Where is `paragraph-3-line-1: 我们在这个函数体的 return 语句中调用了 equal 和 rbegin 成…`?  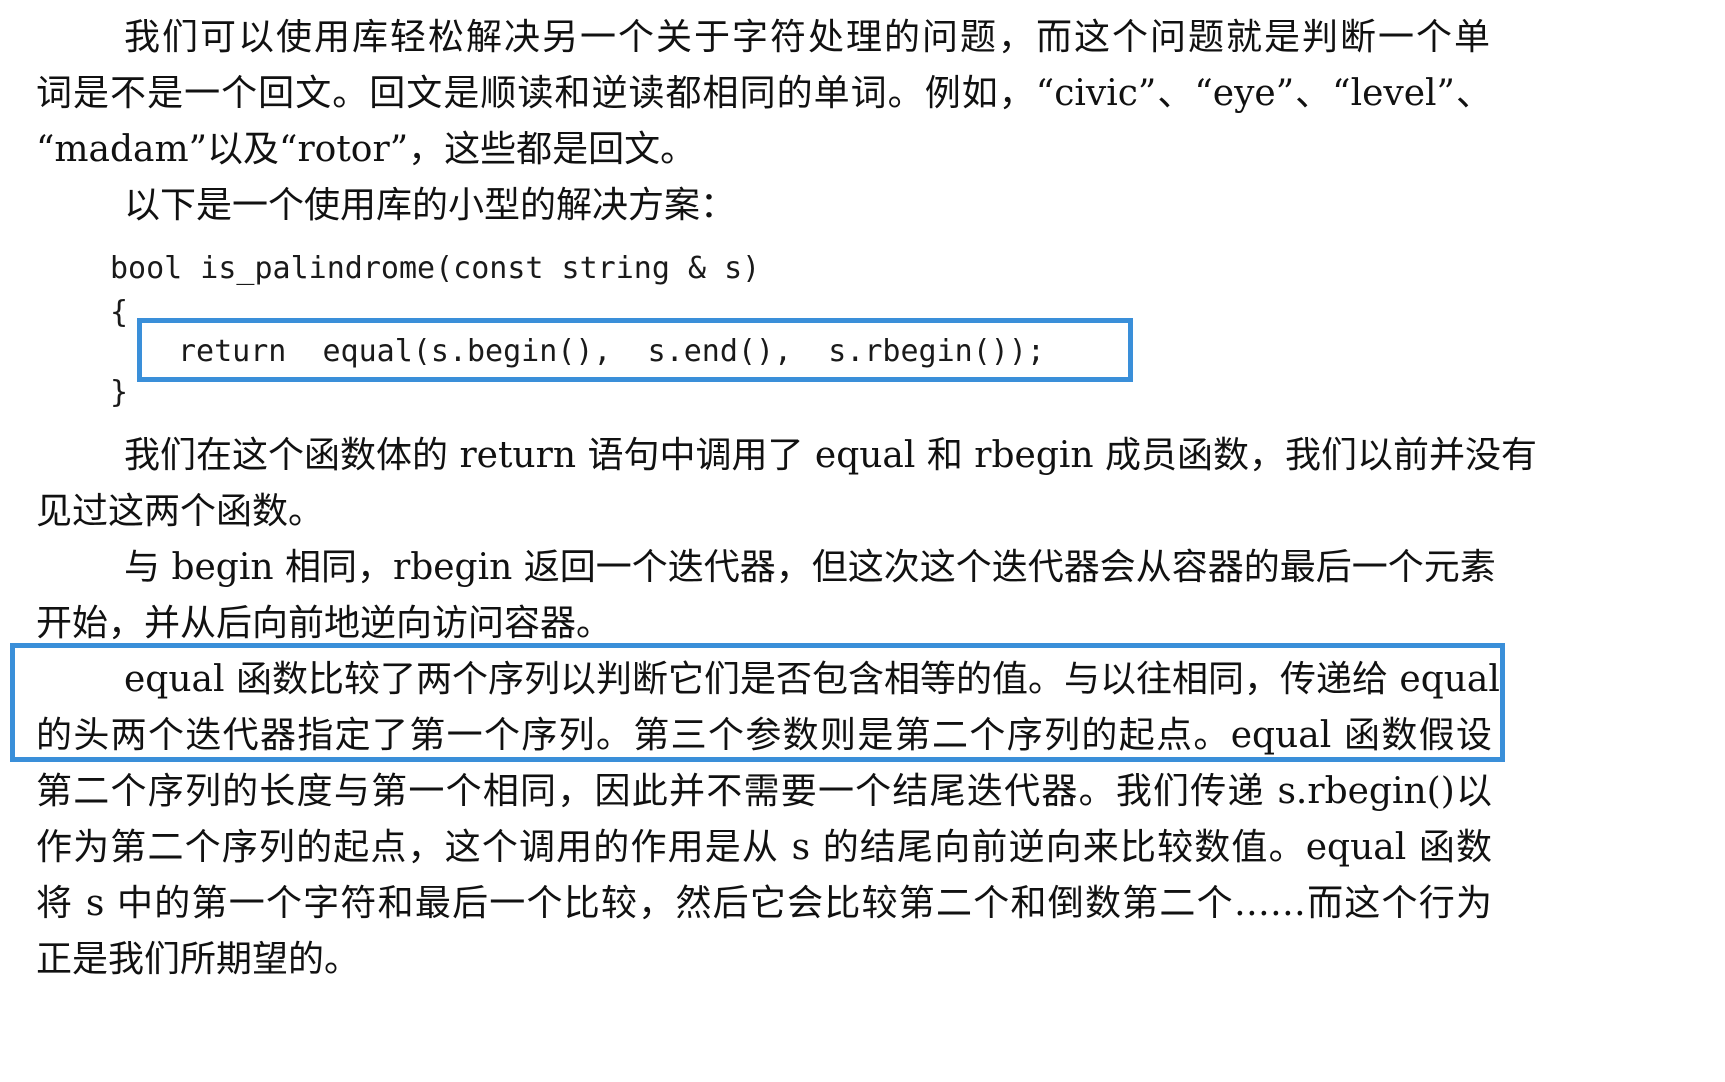 paragraph-3-line-1: 我们在这个函数体的 return 语句中调用了 equal 和 rbegin 成… is located at coordinates (831, 455).